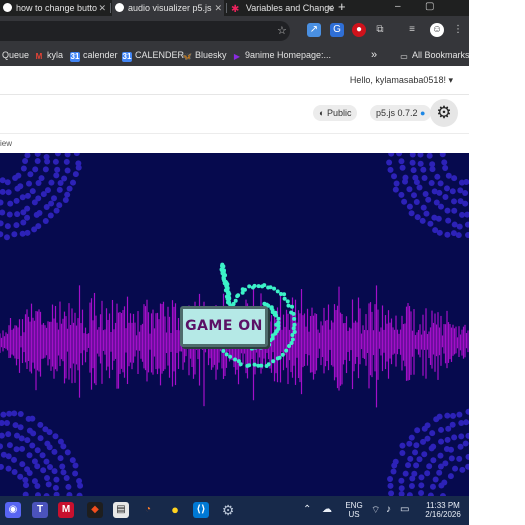  What do you see at coordinates (354, 510) in the screenshot?
I see `language-indicator: ENG US` at bounding box center [354, 510].